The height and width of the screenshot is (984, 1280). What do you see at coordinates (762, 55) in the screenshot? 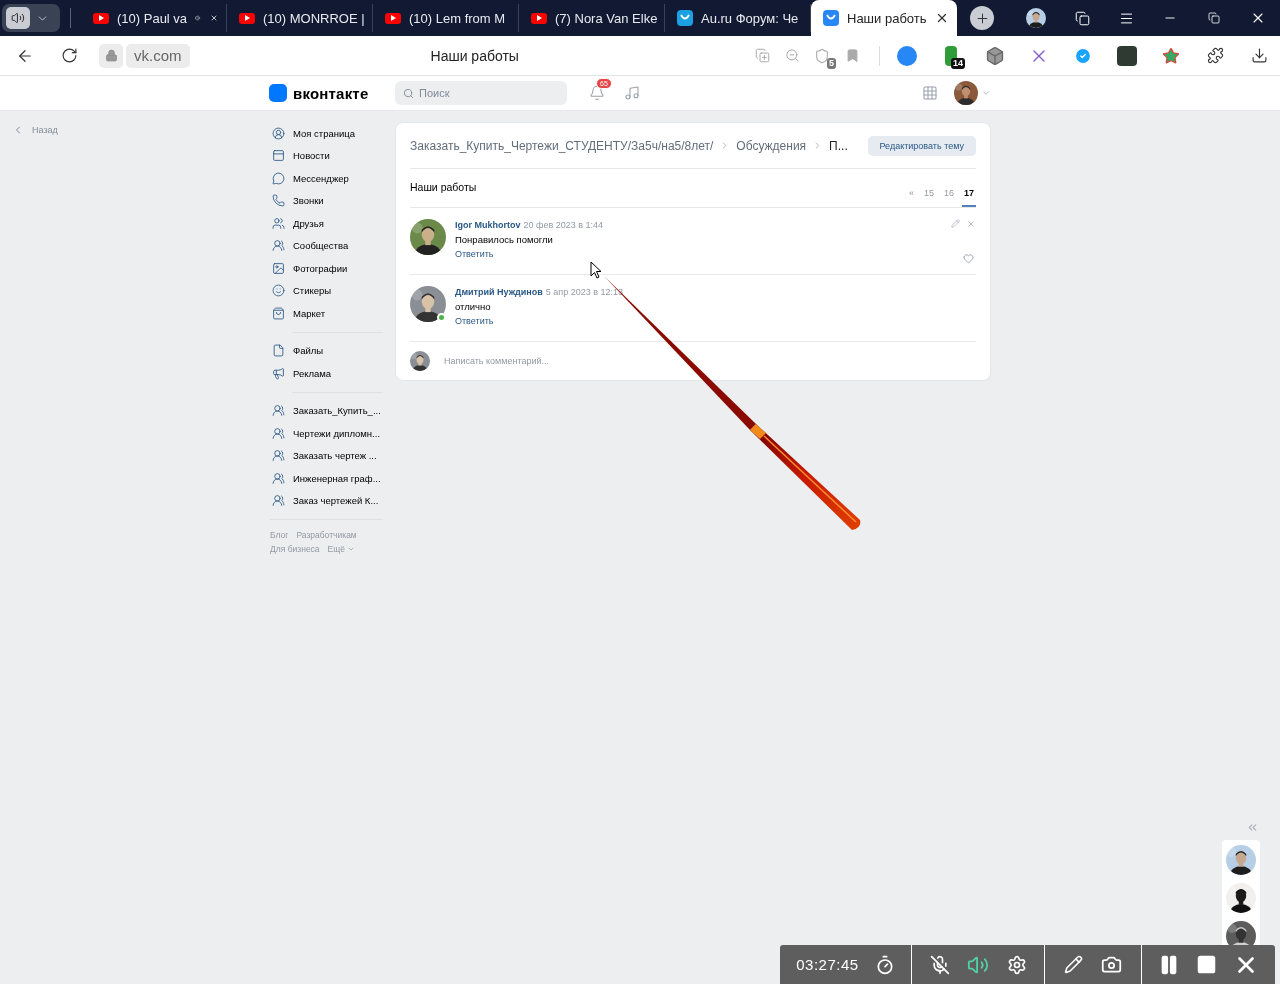
I see `copy-plus-icon` at bounding box center [762, 55].